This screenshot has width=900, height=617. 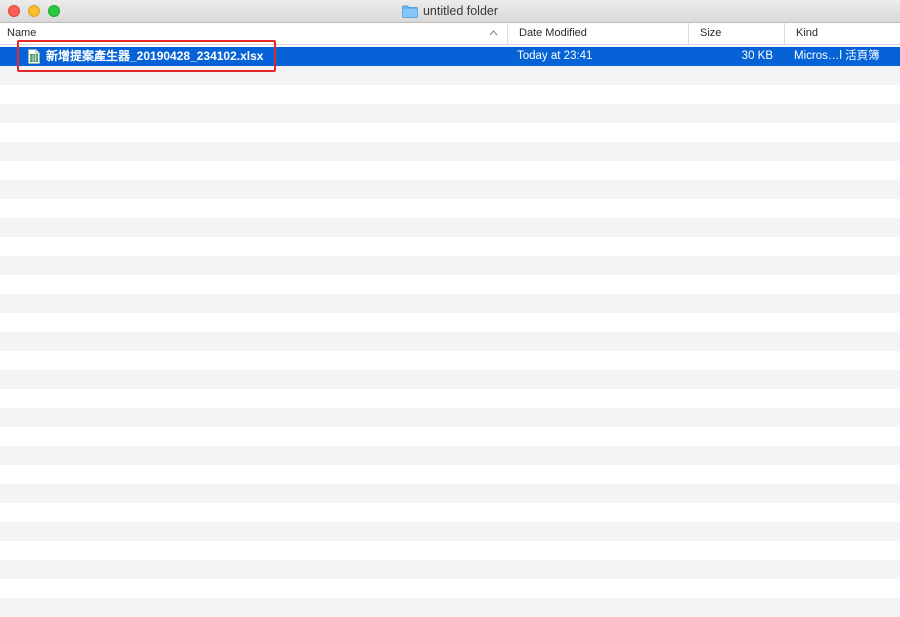 What do you see at coordinates (146, 56) in the screenshot?
I see `annotation-highlight-box` at bounding box center [146, 56].